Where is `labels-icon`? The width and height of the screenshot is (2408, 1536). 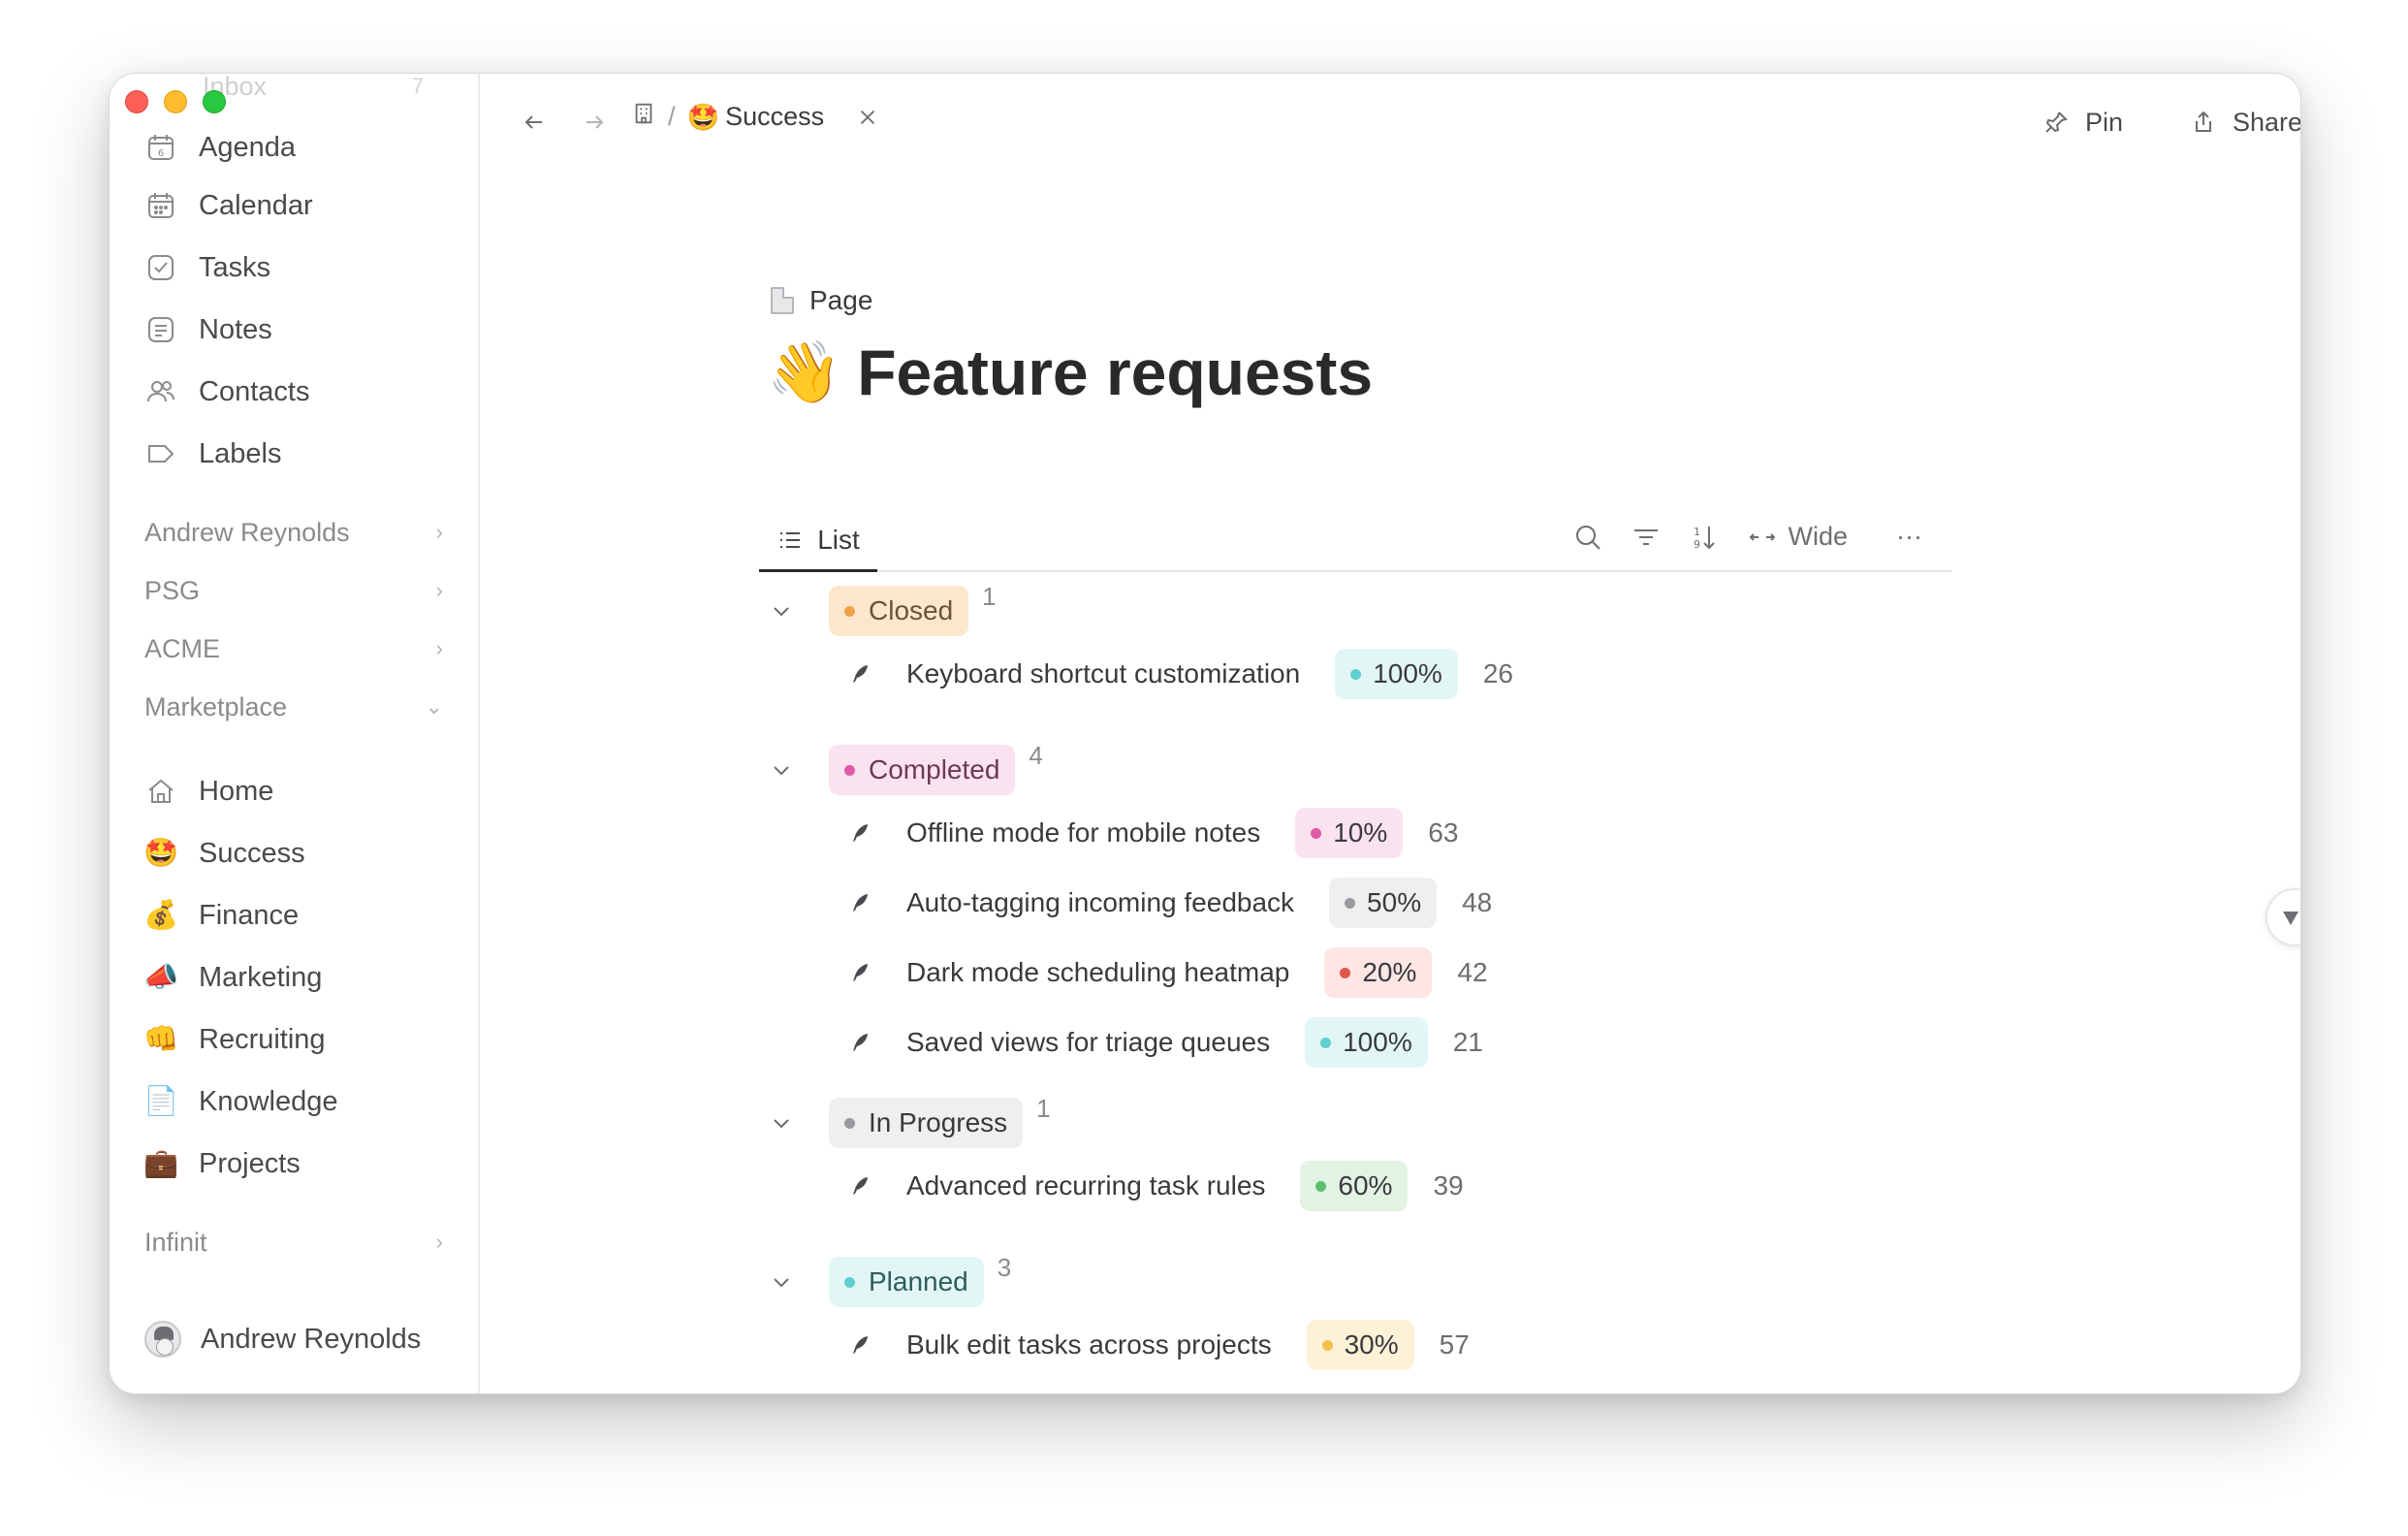 labels-icon is located at coordinates (160, 453).